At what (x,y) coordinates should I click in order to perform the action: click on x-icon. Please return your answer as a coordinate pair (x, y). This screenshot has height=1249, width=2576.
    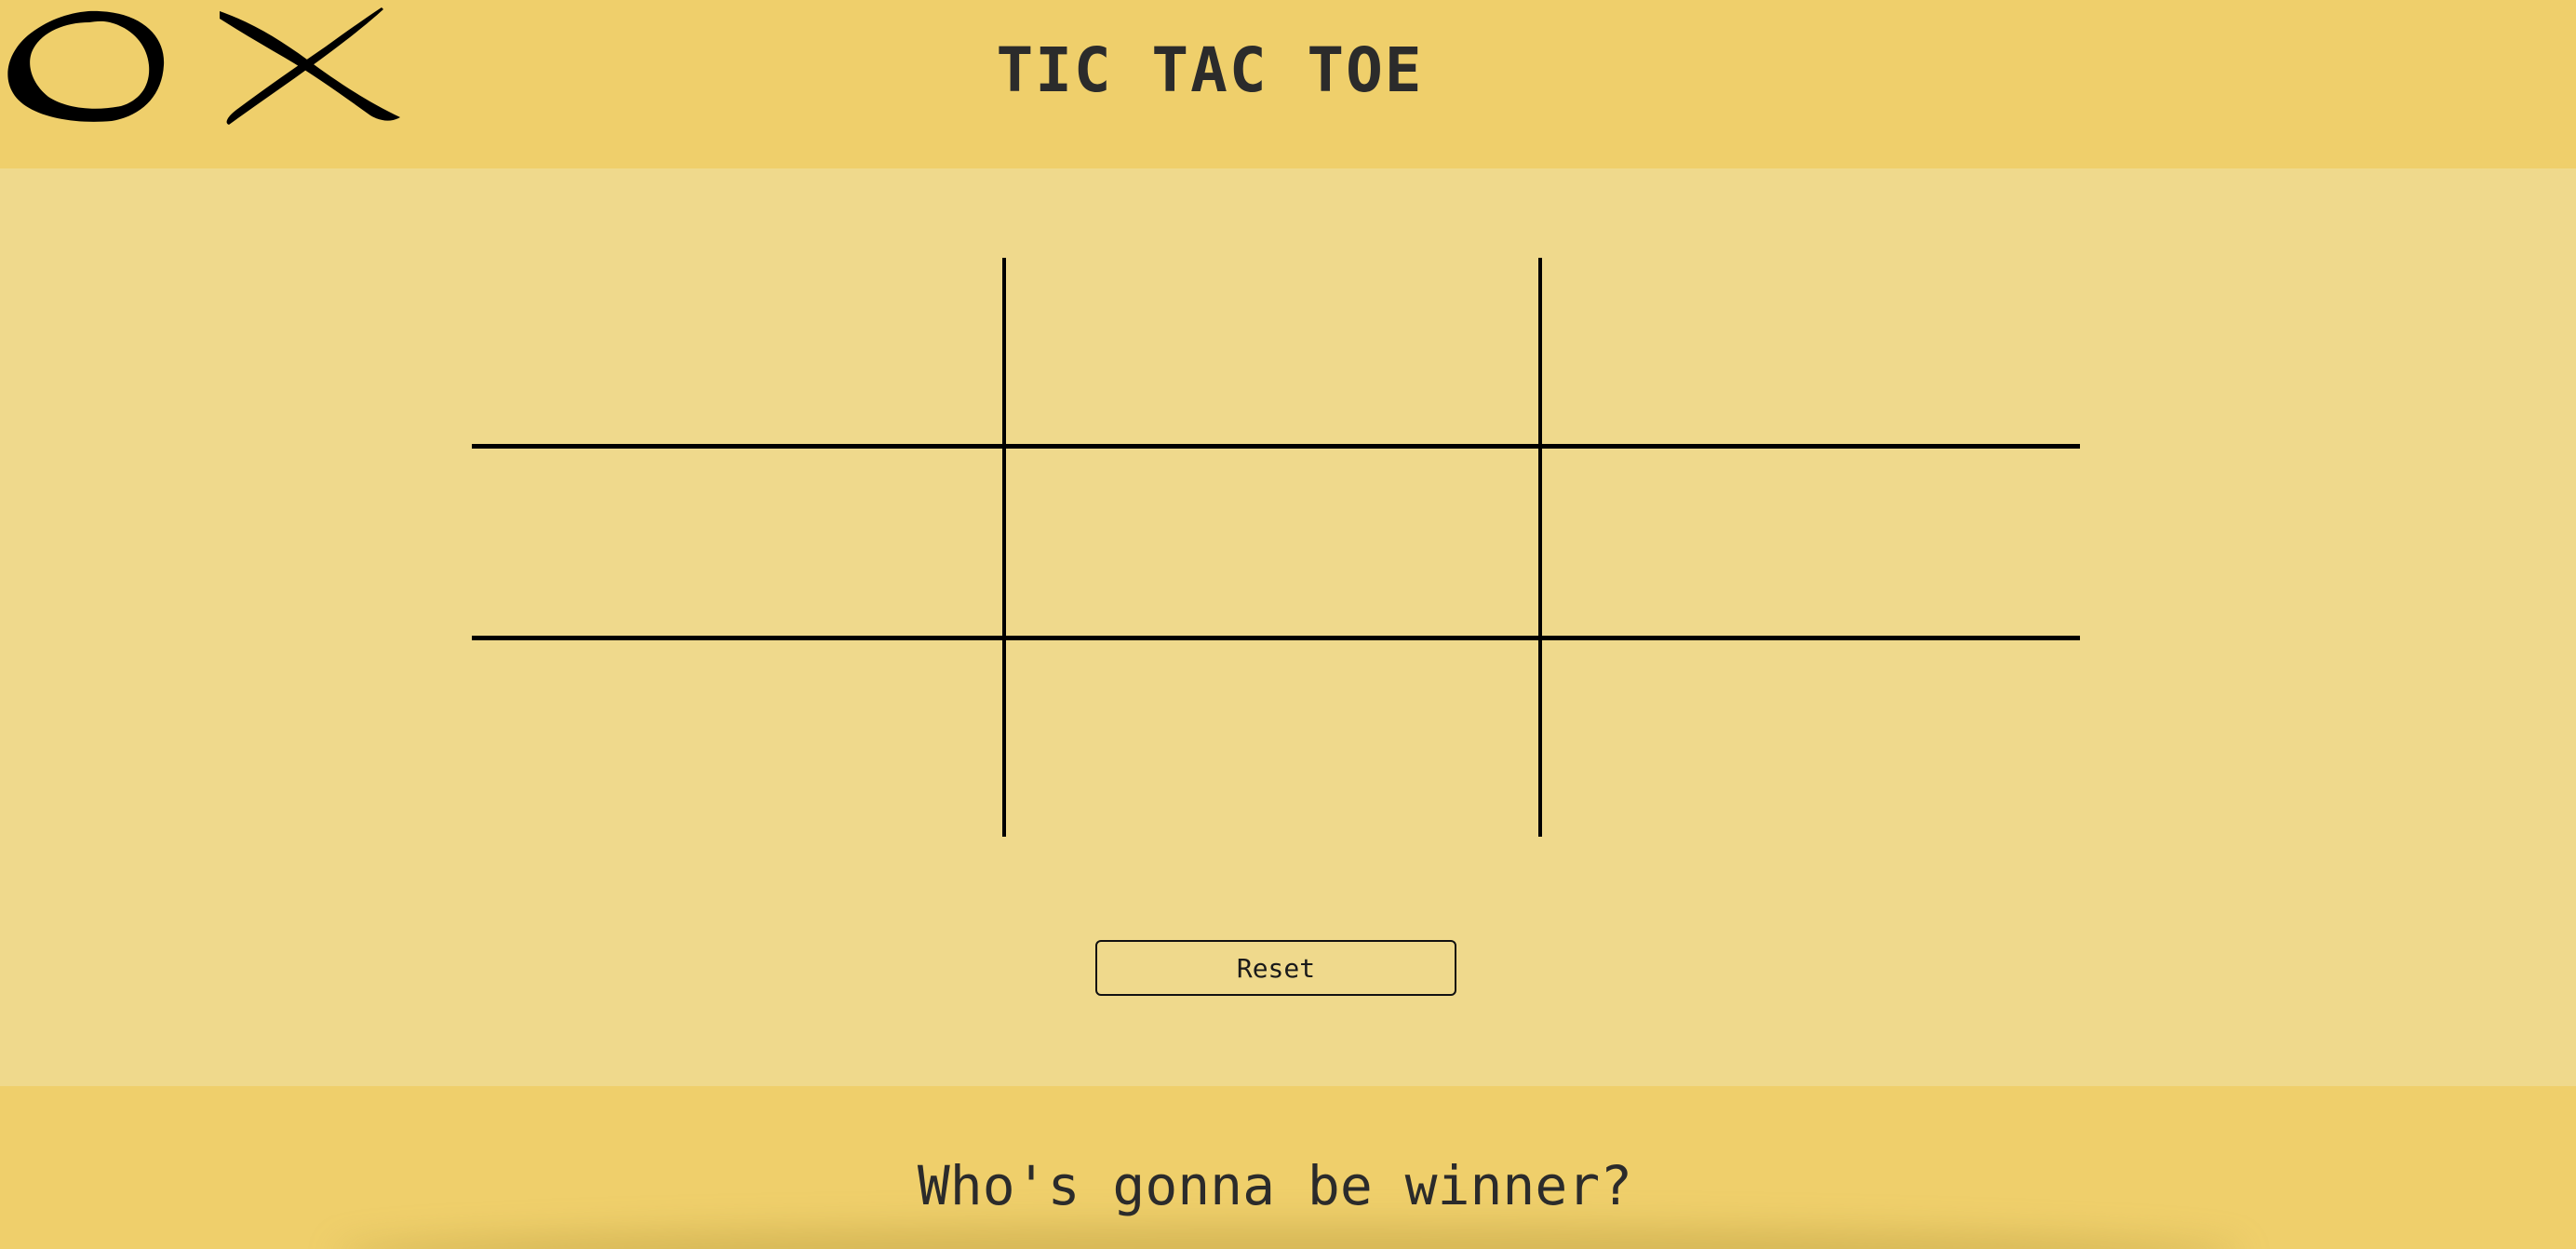
    Looking at the image, I should click on (310, 66).